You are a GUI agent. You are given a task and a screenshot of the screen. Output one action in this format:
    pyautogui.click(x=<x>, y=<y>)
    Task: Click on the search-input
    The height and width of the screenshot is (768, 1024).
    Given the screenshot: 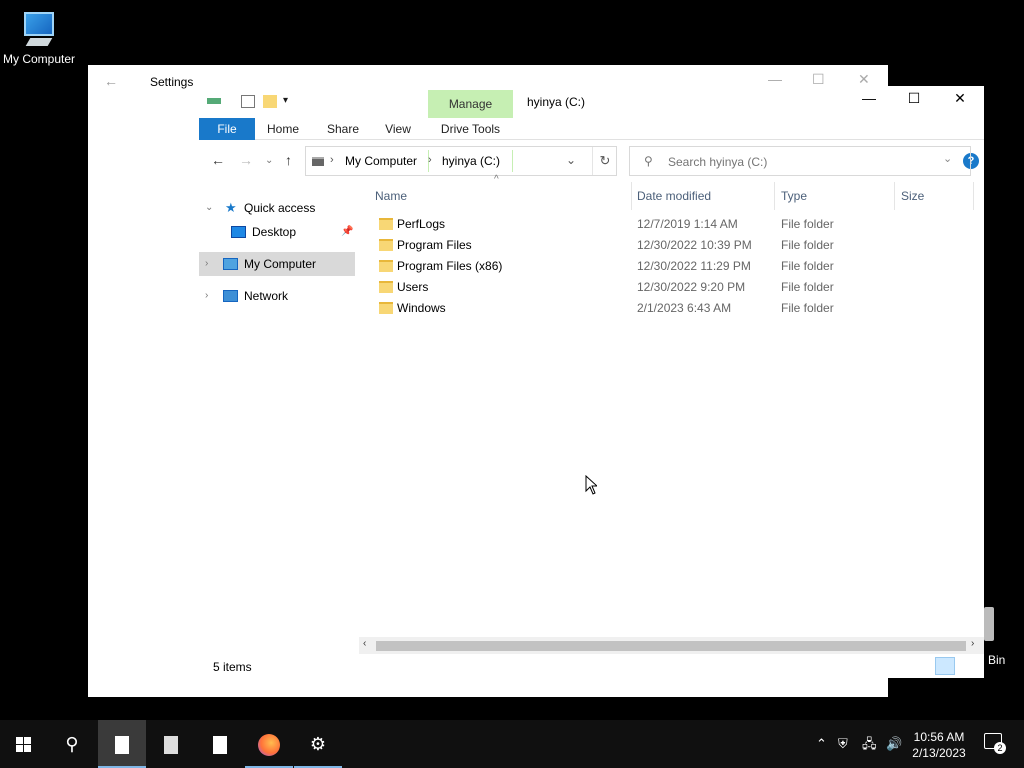 What is the action you would take?
    pyautogui.click(x=813, y=162)
    